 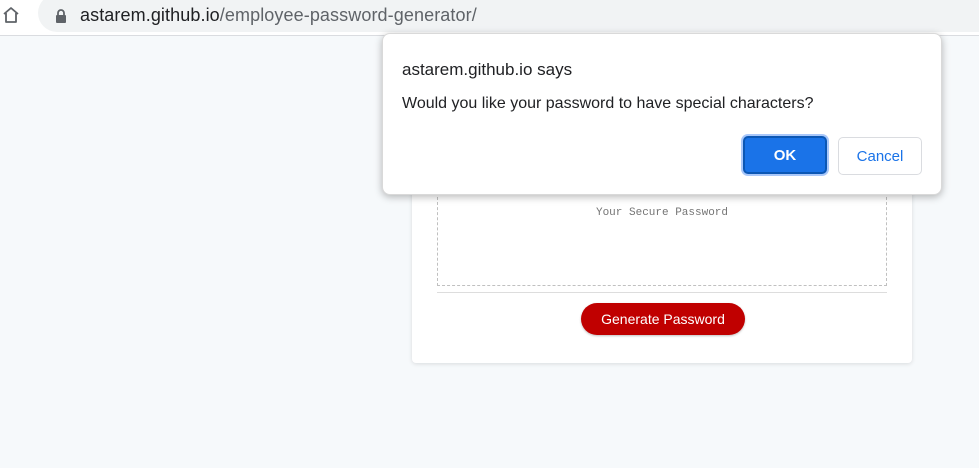 I want to click on cancel-button: Cancel, so click(x=880, y=156).